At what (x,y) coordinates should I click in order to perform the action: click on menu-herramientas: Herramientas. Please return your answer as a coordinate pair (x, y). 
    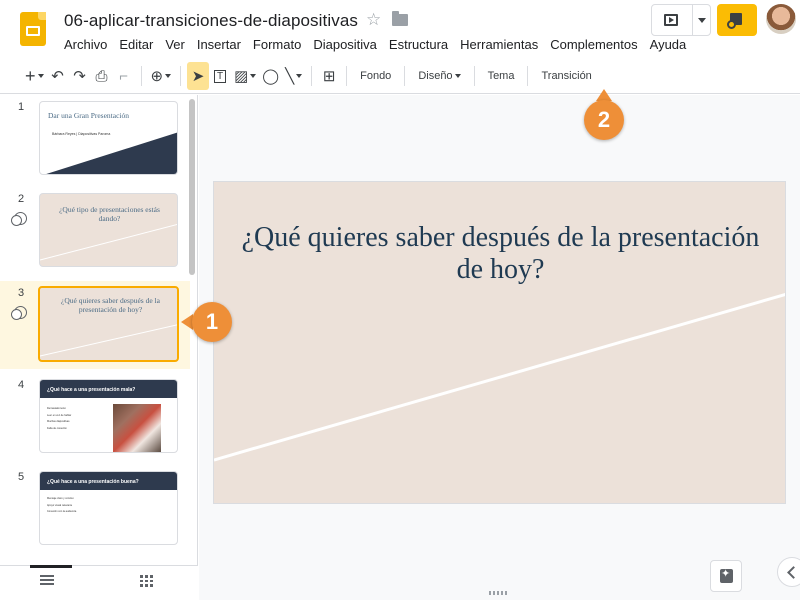
    Looking at the image, I should click on (499, 45).